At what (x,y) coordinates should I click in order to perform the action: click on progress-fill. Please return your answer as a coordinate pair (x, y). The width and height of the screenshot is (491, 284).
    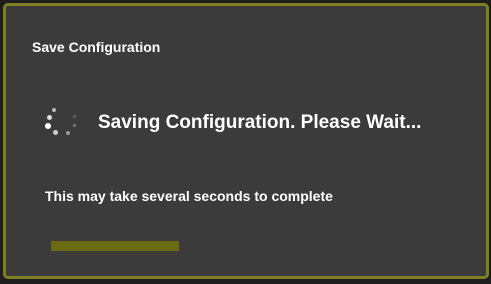
    Looking at the image, I should click on (115, 246).